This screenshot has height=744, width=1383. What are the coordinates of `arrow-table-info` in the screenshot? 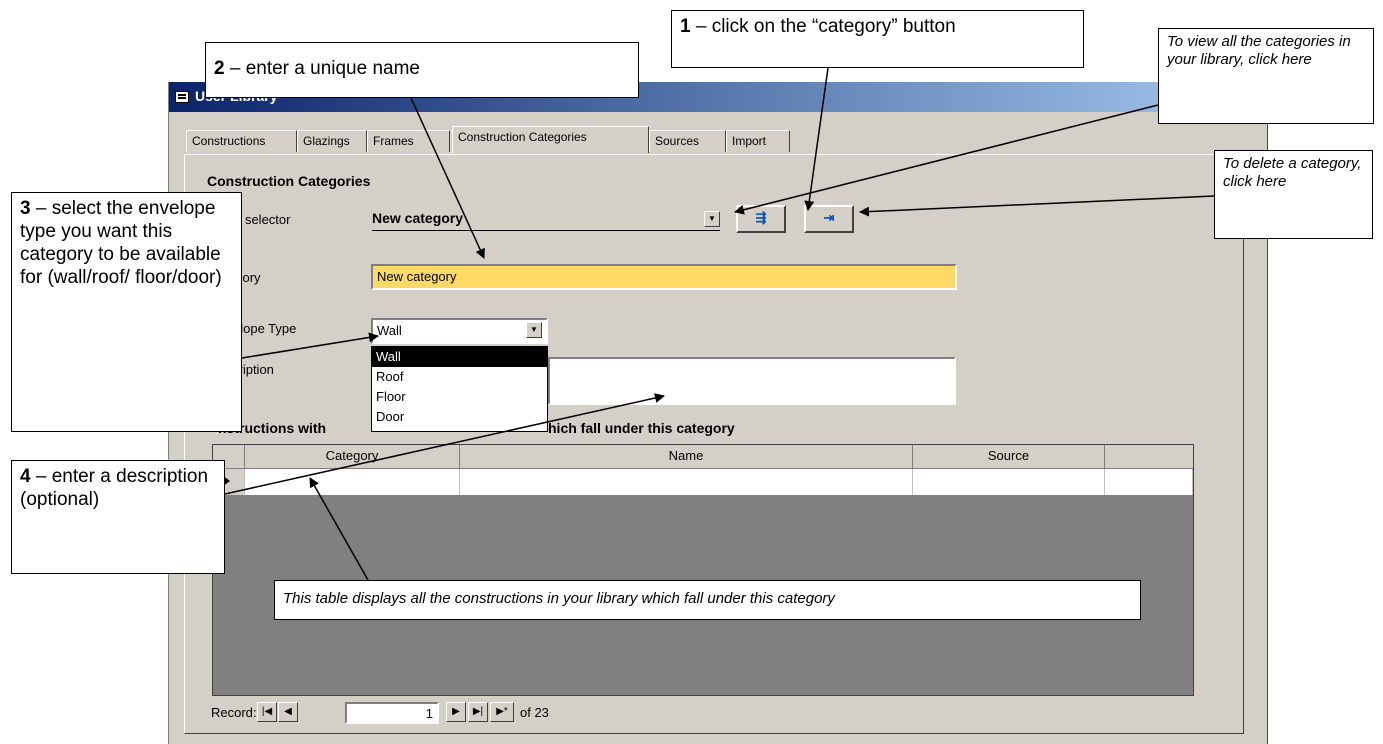 It's located at (339, 529).